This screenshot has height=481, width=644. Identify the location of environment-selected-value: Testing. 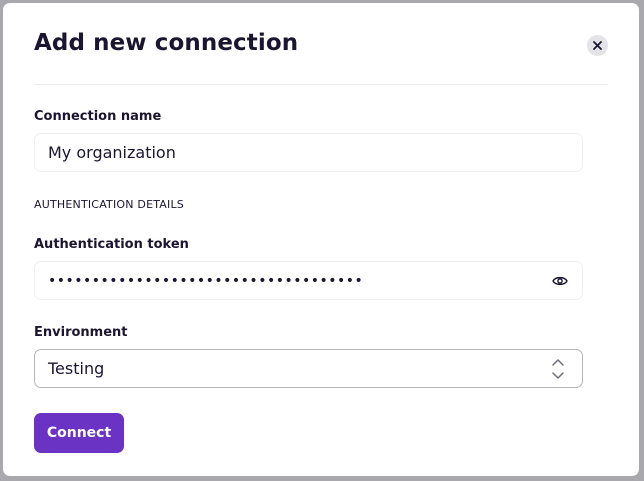
(76, 368).